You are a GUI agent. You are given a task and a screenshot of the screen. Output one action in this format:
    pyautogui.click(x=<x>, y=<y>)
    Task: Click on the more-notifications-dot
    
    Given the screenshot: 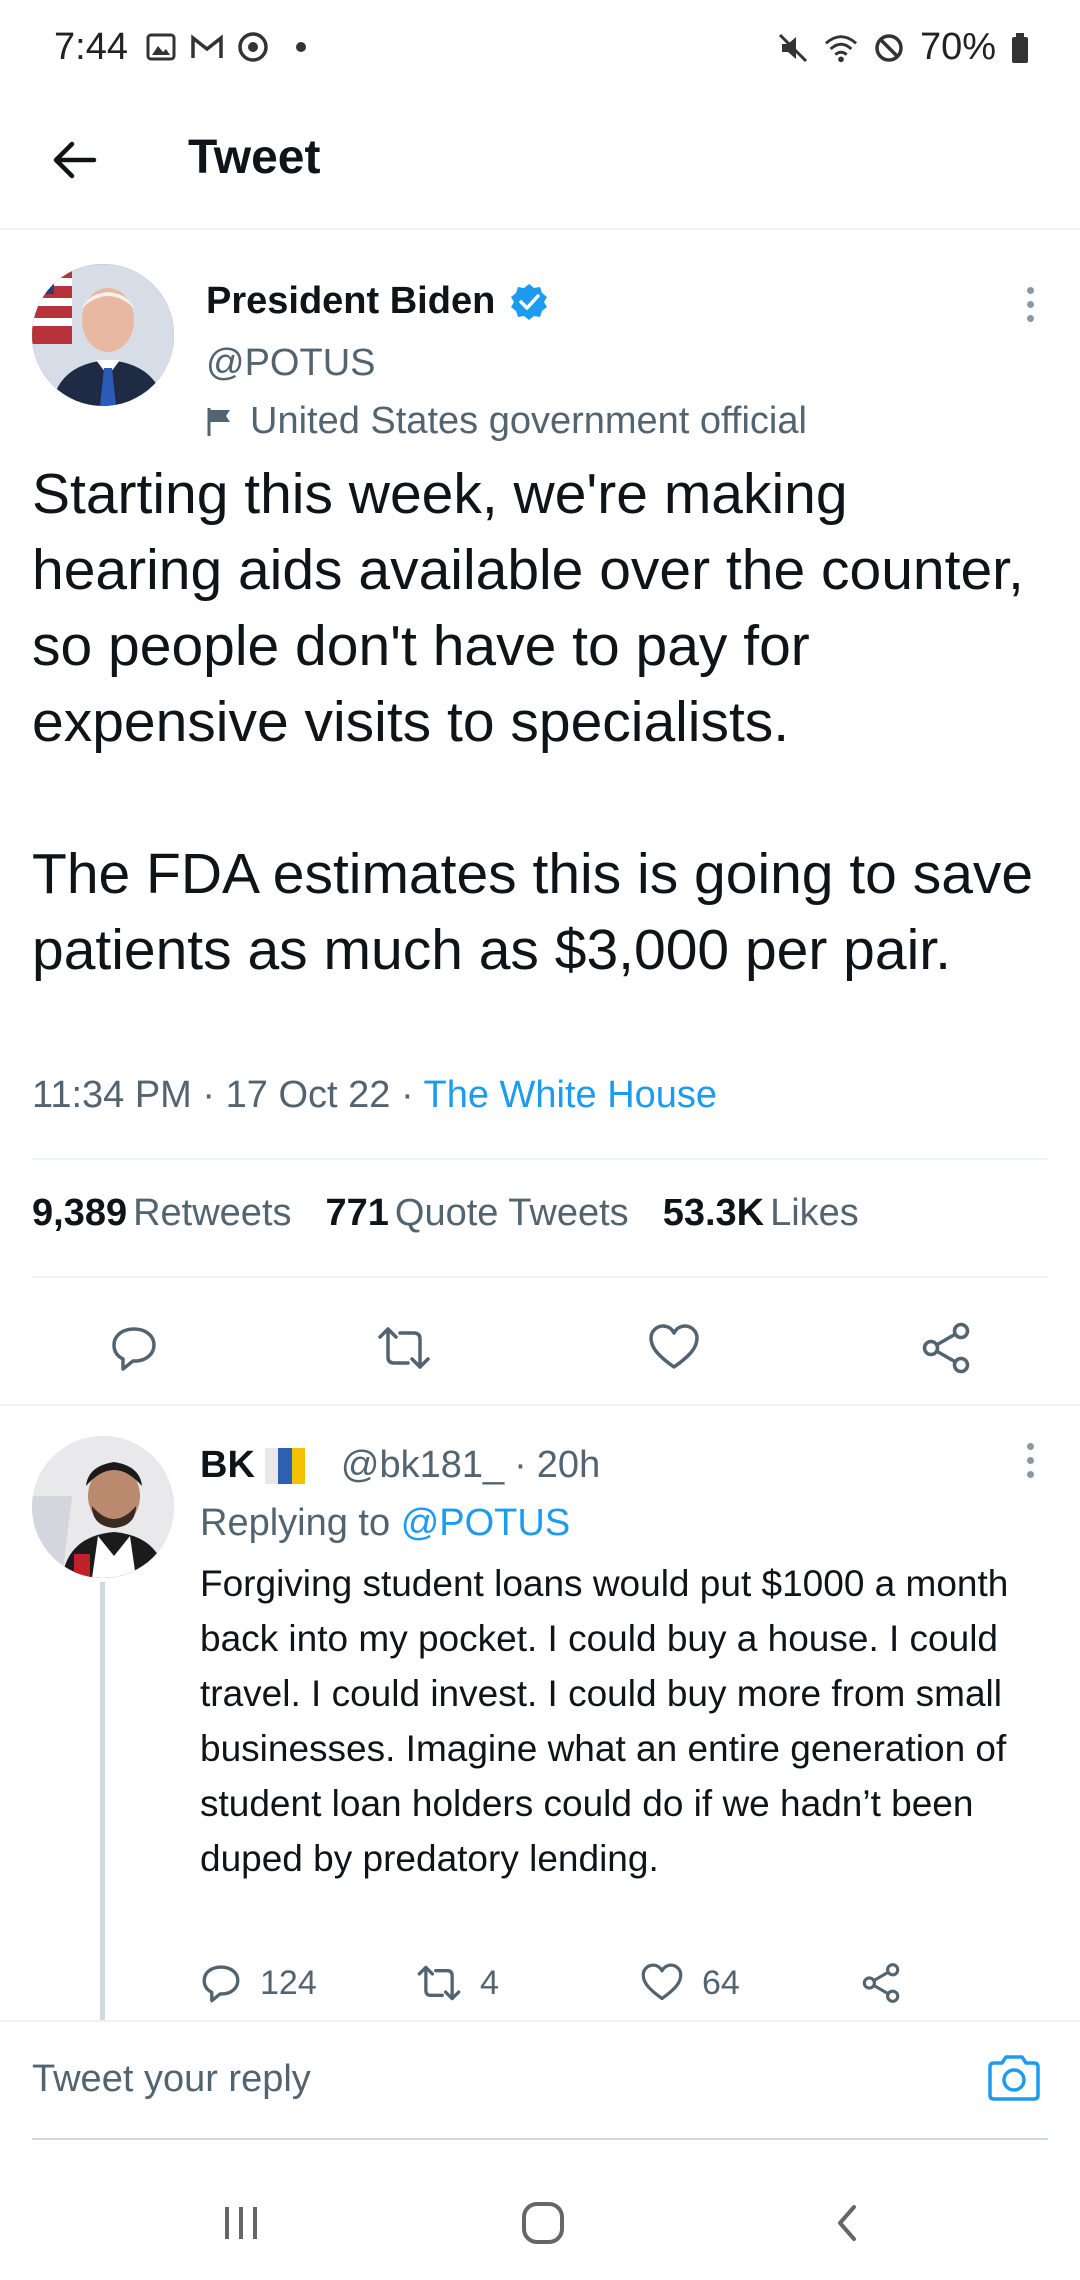 What is the action you would take?
    pyautogui.click(x=301, y=47)
    